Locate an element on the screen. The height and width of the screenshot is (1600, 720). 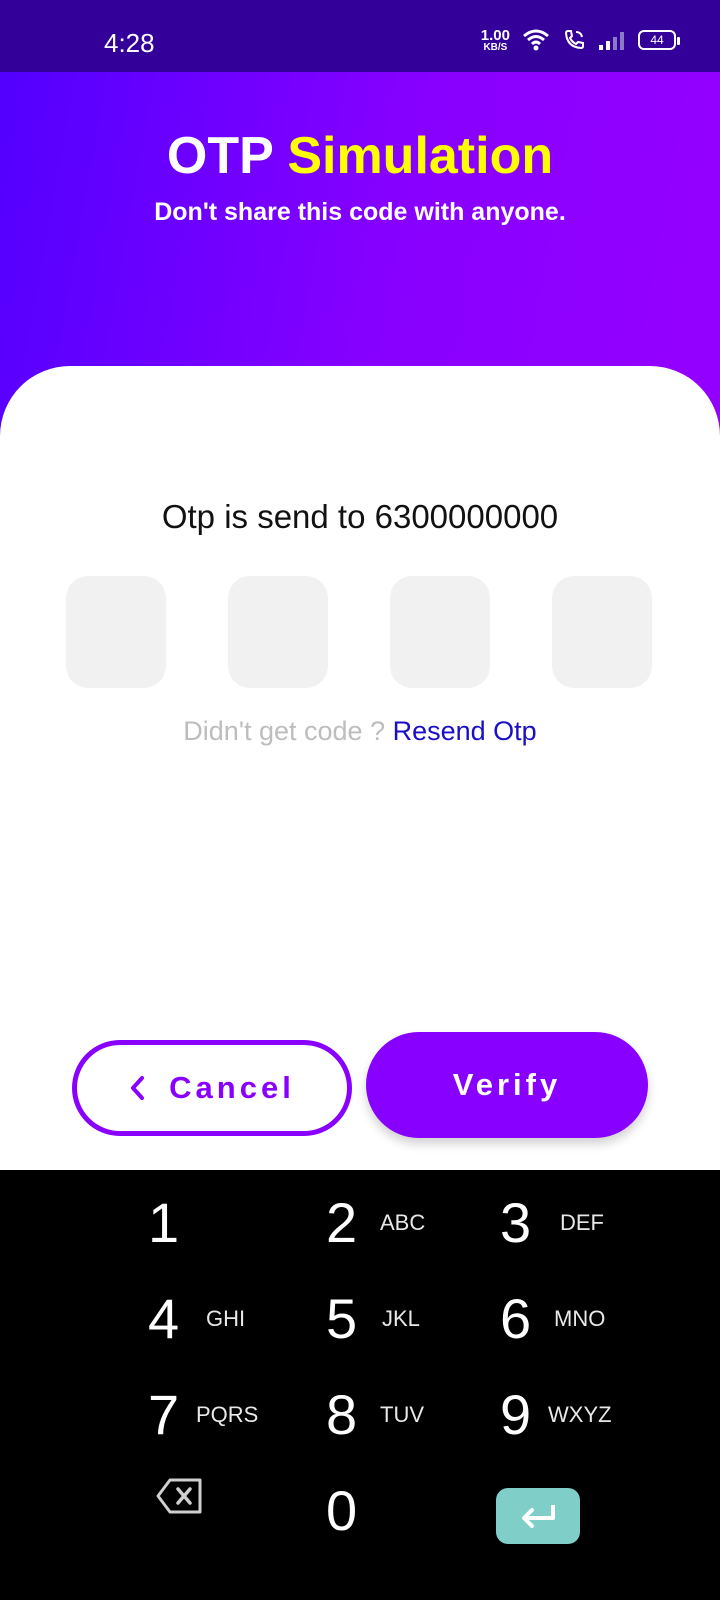
key-6: 6 MNO is located at coordinates (575, 1321).